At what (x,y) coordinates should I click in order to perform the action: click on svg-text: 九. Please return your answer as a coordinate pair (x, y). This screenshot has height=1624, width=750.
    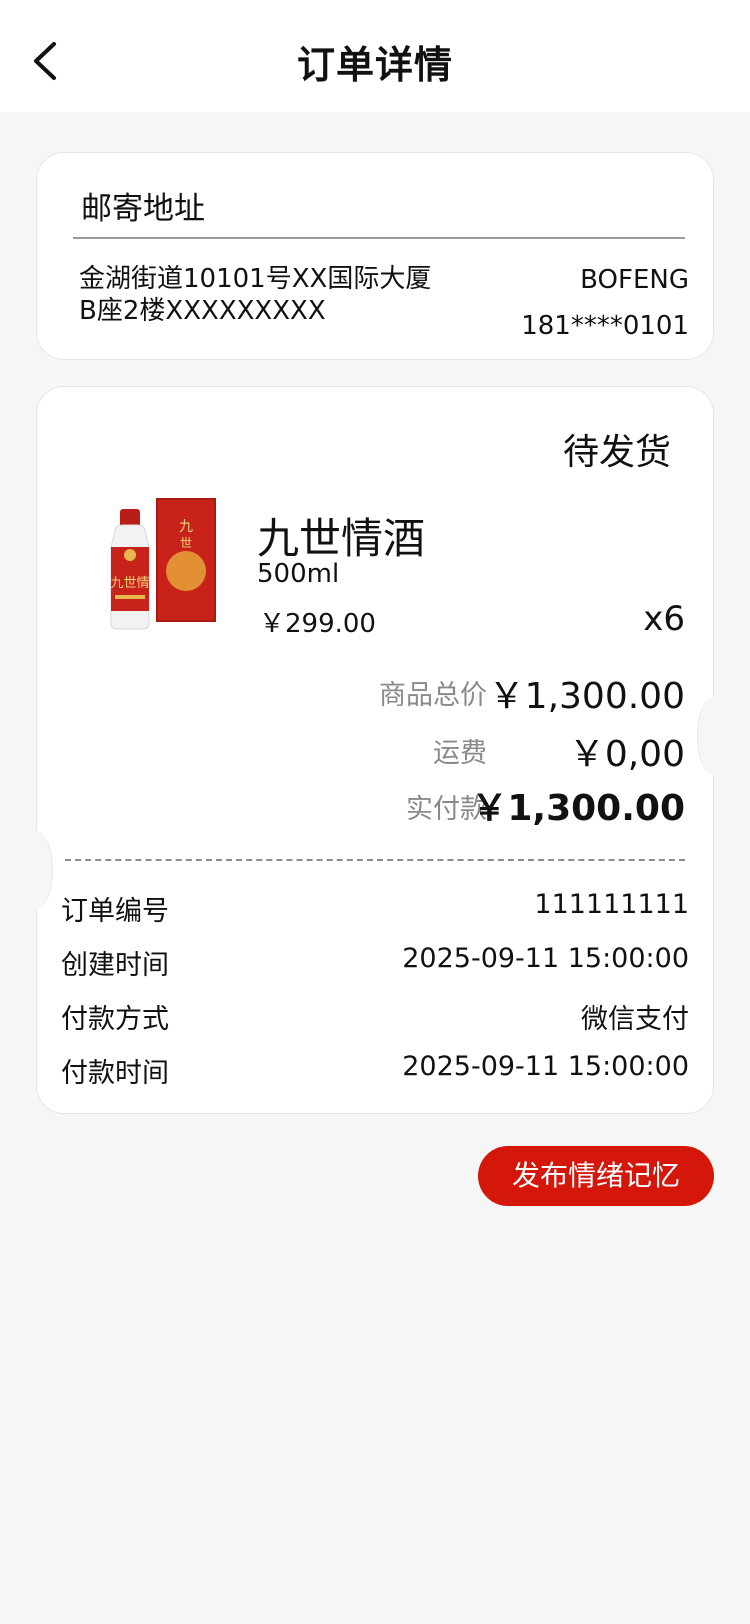
    Looking at the image, I should click on (186, 527).